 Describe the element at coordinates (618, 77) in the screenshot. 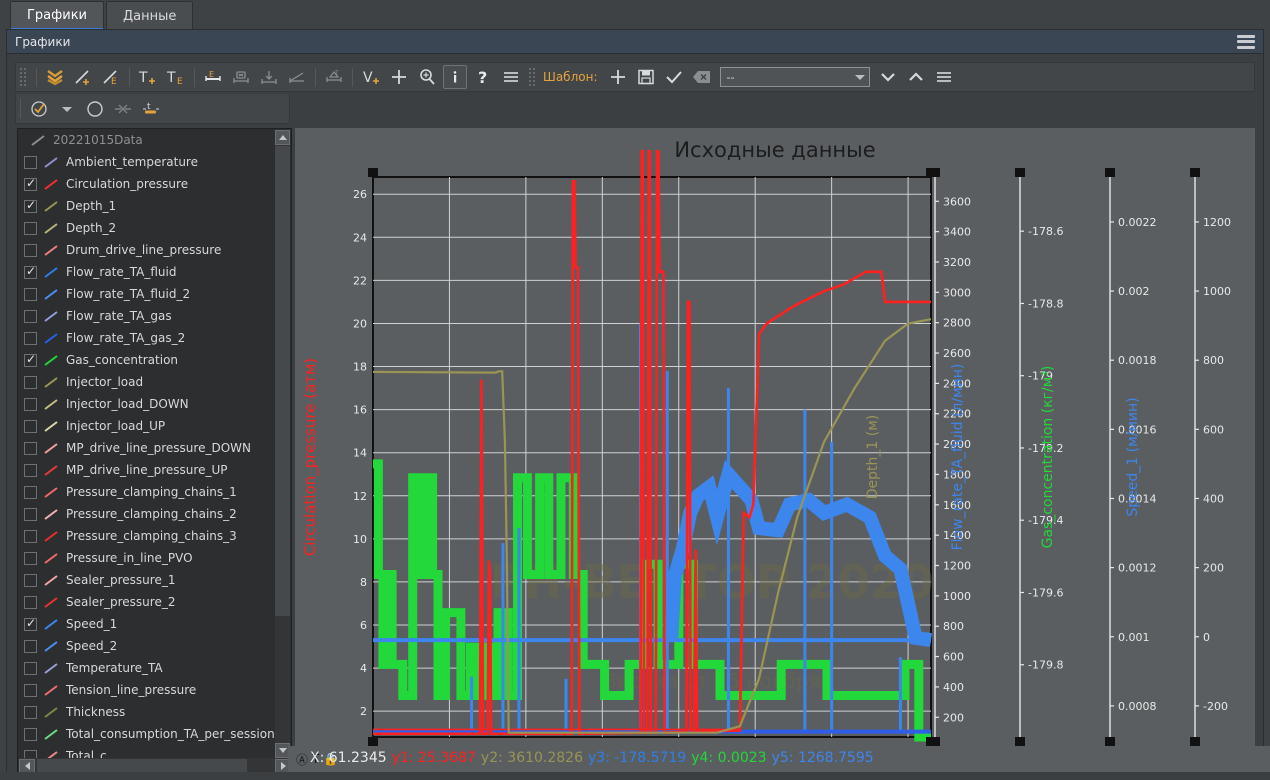

I see `template-add-button` at that location.